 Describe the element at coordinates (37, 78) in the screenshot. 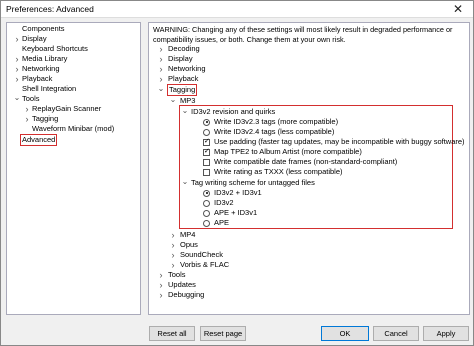

I see `tree-item-label: Playback` at that location.